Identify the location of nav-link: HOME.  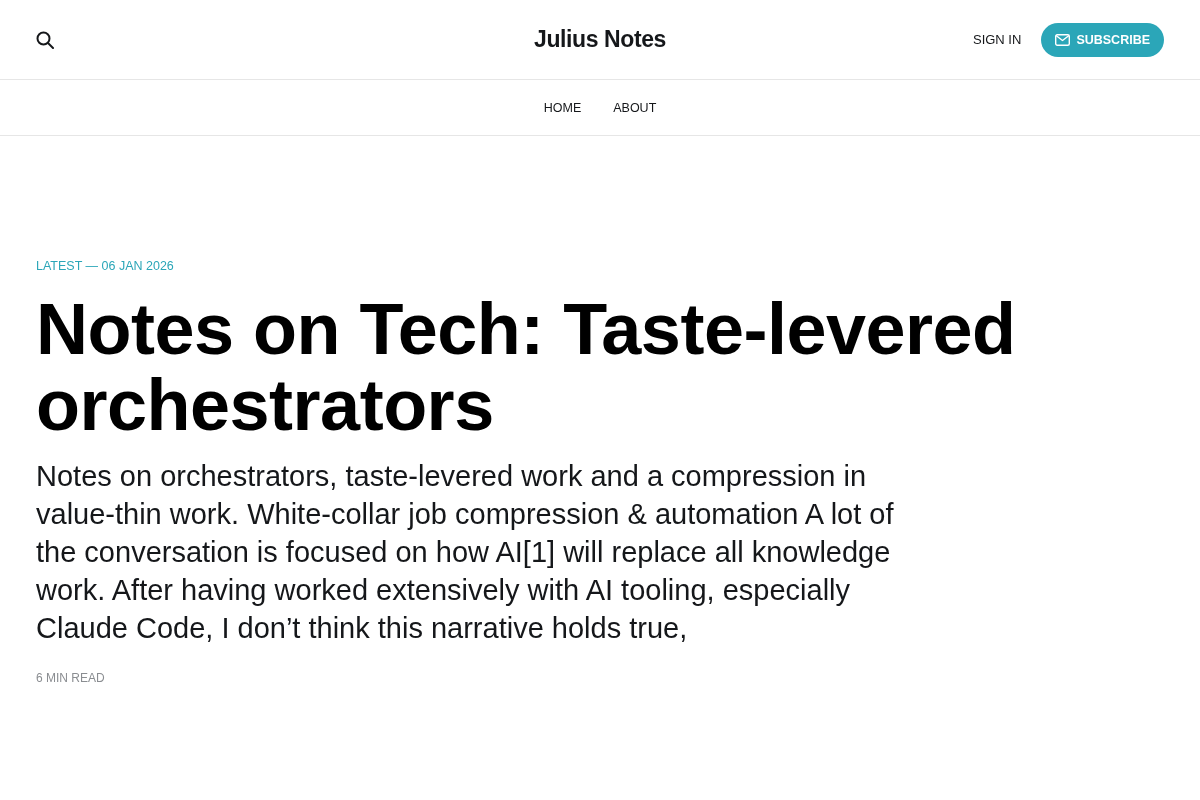
(562, 107).